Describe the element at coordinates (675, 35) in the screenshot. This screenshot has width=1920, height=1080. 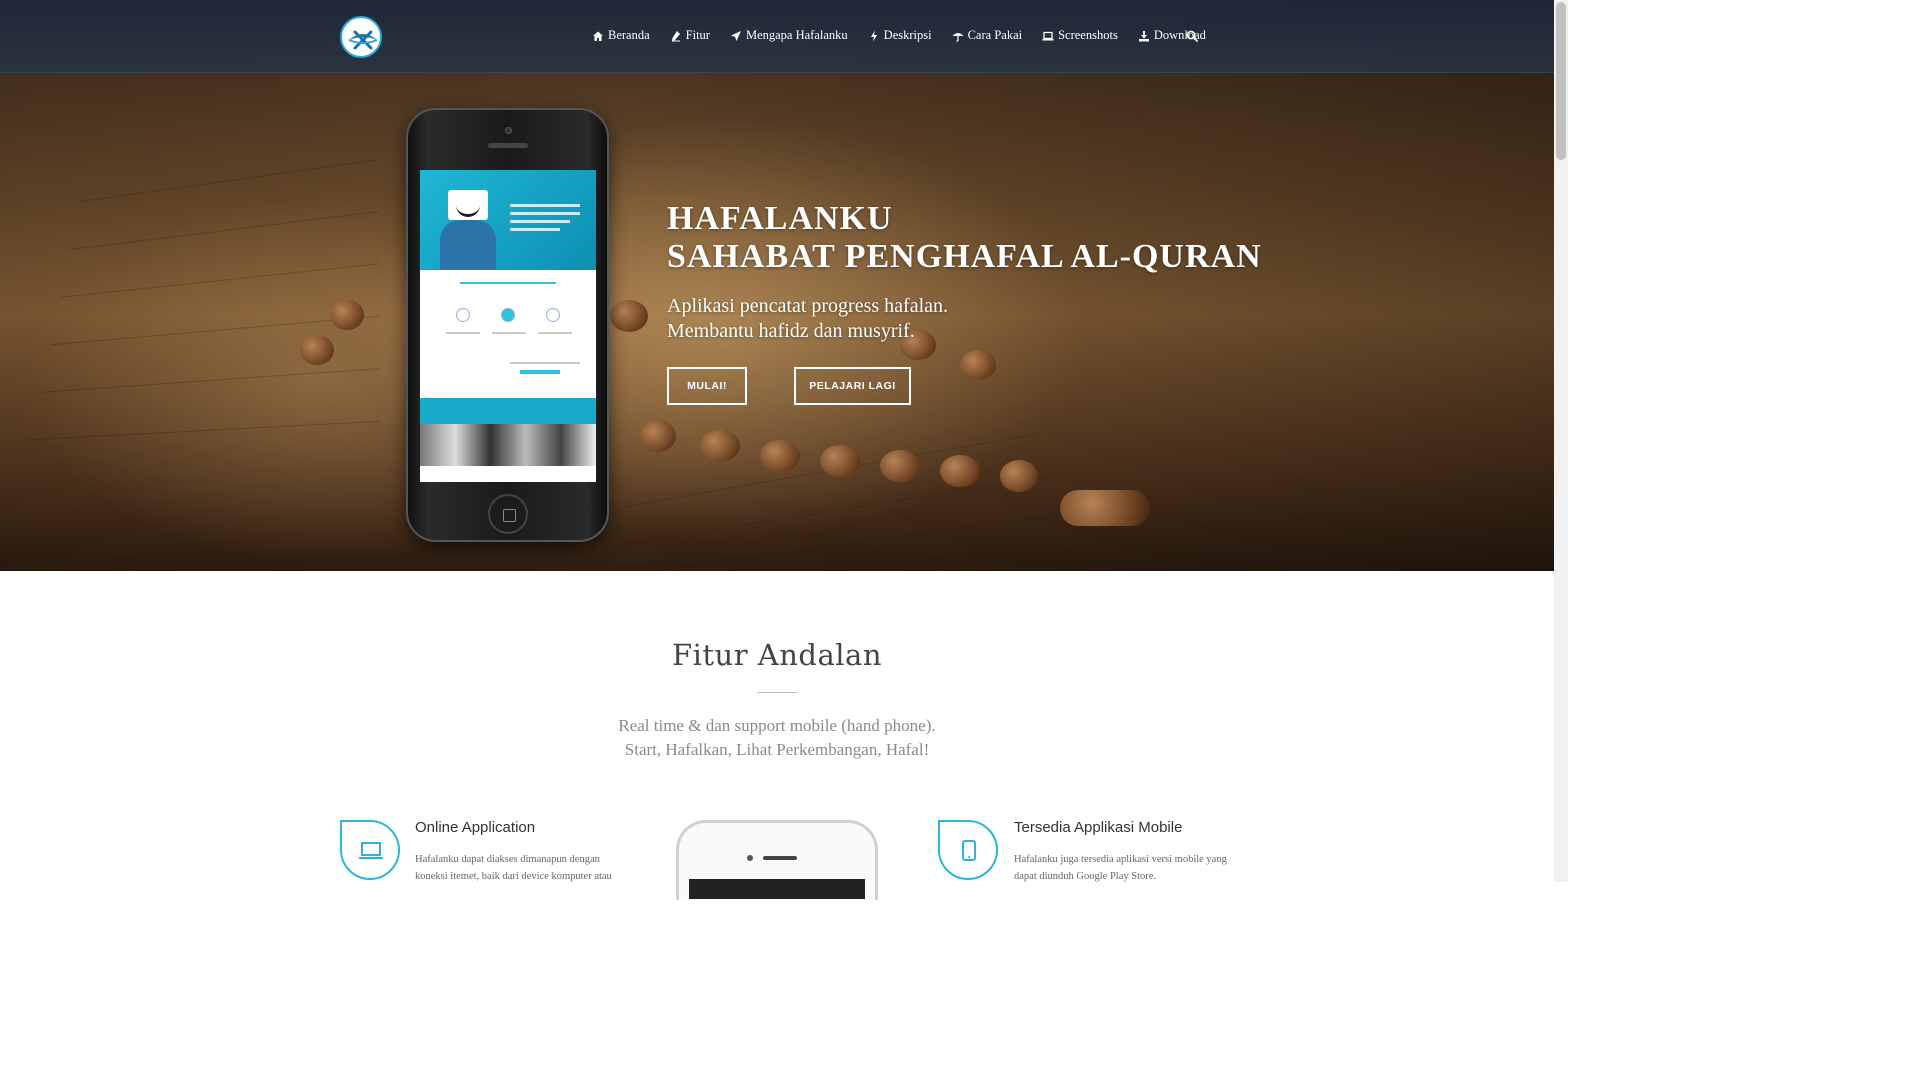
I see `pen-icon` at that location.